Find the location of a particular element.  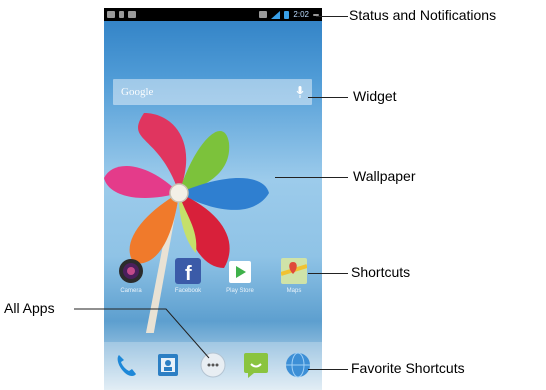

callout-status-and-notifications: Status and Notifications is located at coordinates (423, 15).